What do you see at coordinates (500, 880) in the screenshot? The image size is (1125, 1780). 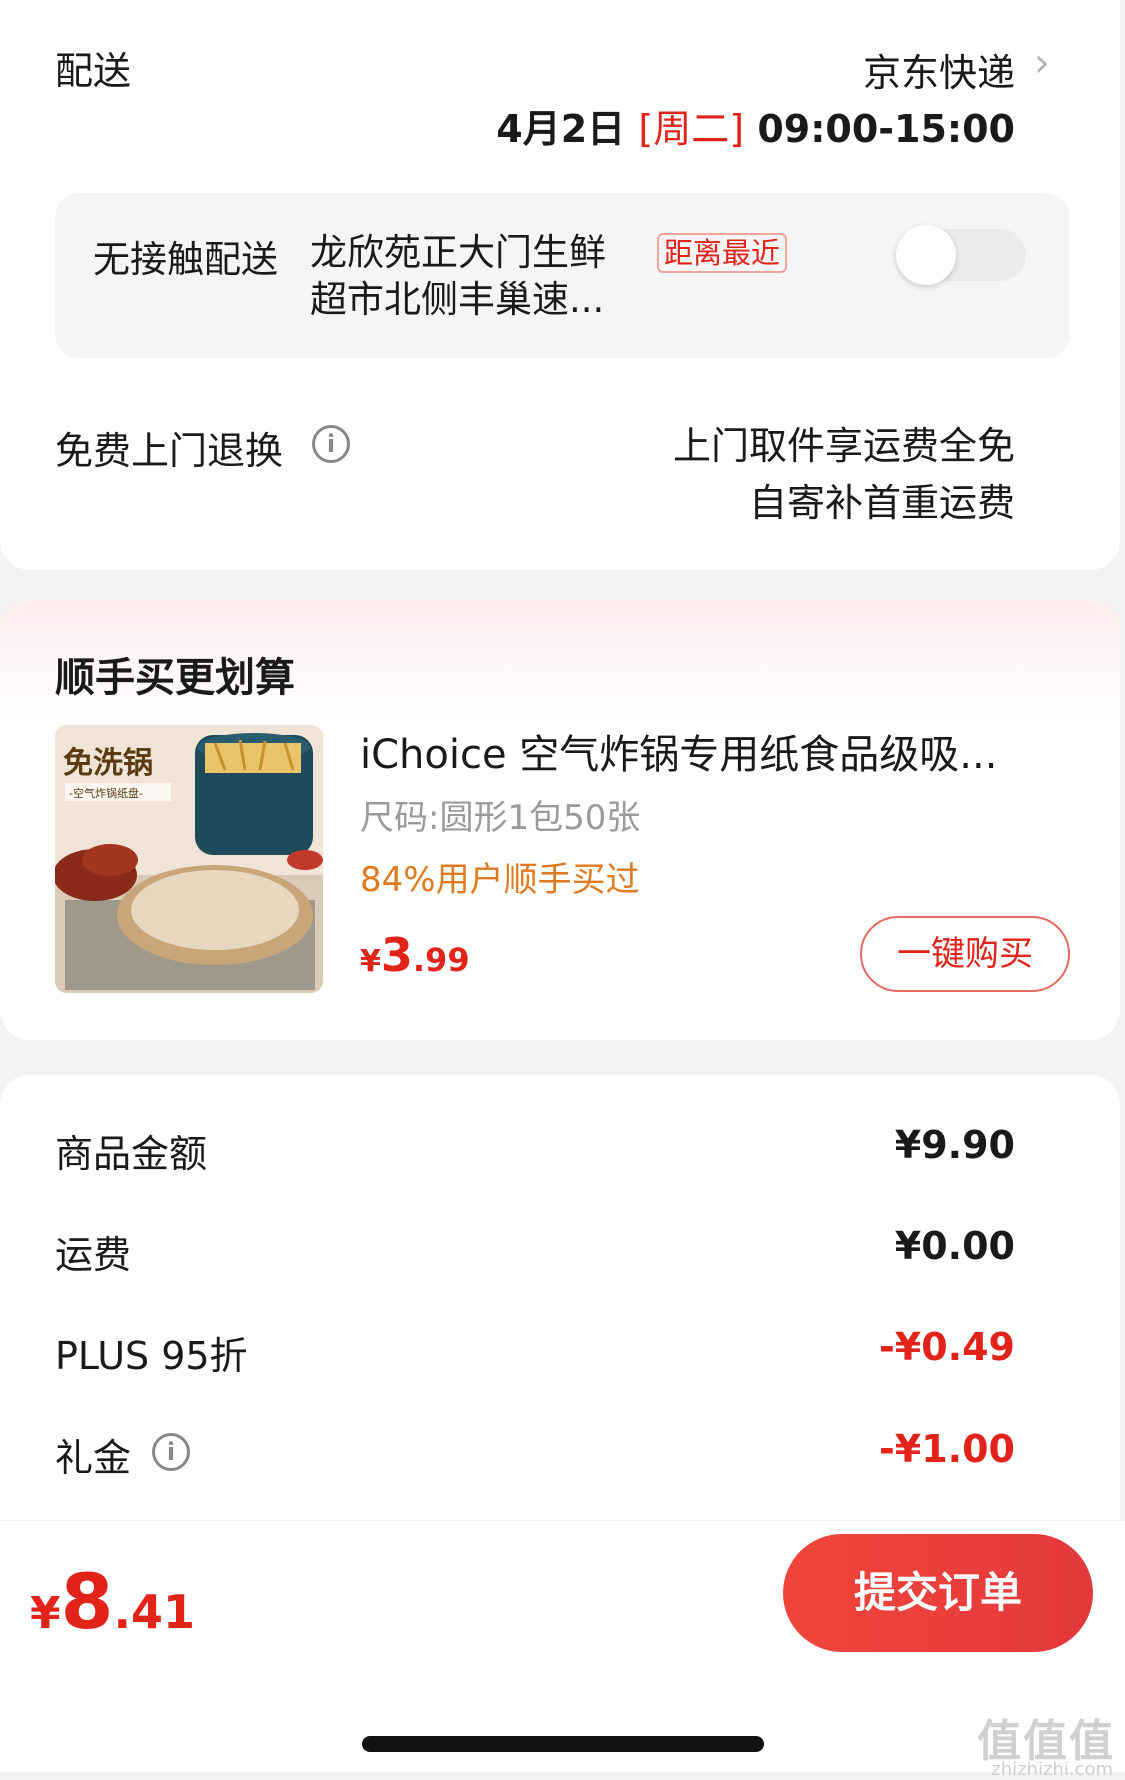 I see `bought-ratio: 84%用户顺手买过` at bounding box center [500, 880].